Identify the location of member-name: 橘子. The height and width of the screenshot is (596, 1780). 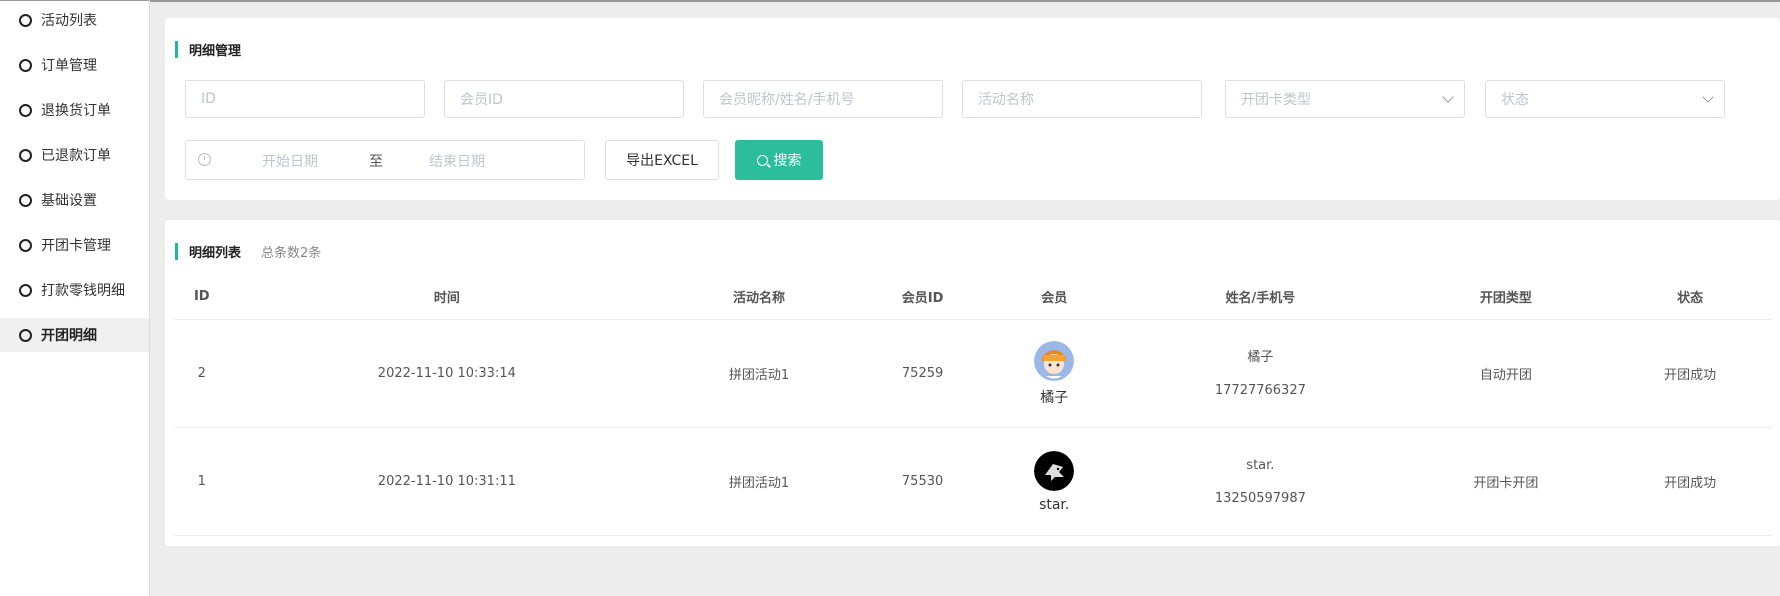
(1054, 397).